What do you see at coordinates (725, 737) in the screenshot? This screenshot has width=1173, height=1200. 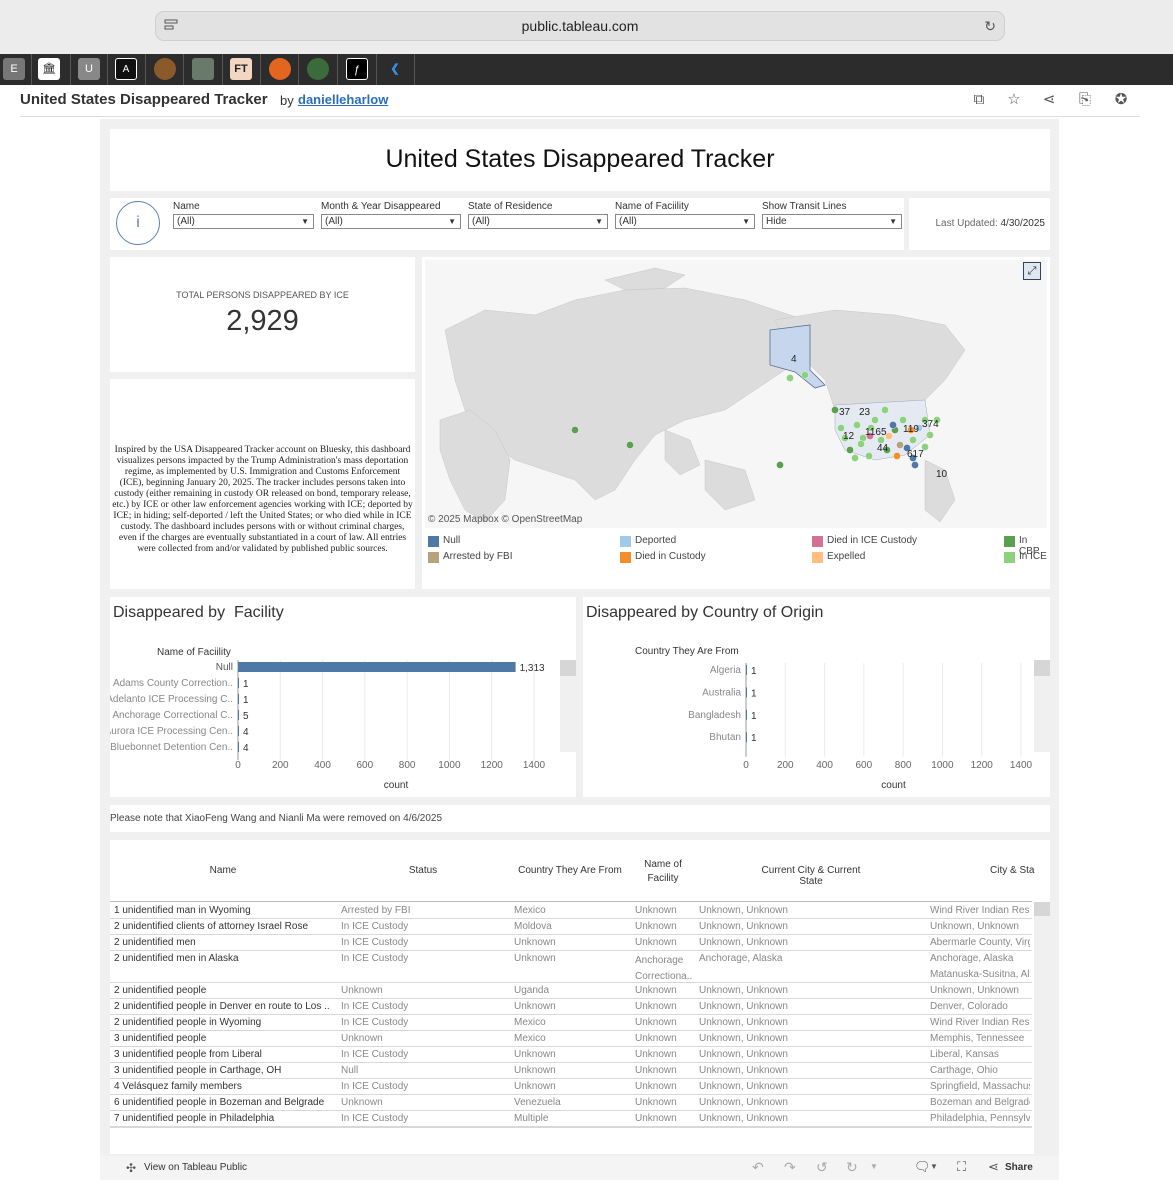 I see `category-label: Bhutan` at bounding box center [725, 737].